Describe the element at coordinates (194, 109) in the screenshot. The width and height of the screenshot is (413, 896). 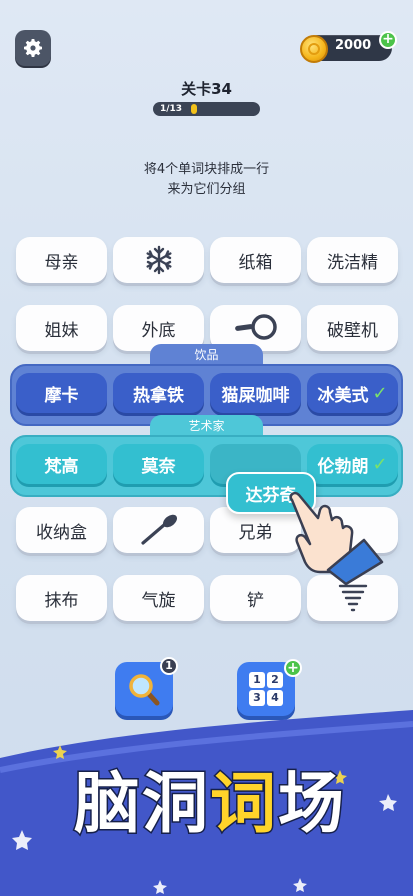
I see `progress-fill` at that location.